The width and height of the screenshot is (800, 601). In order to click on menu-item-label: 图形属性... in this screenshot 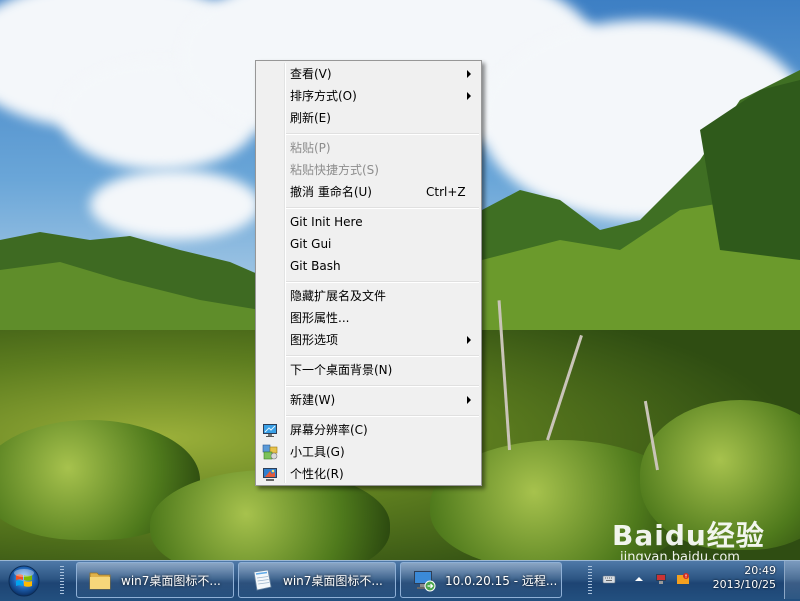, I will do `click(320, 318)`.